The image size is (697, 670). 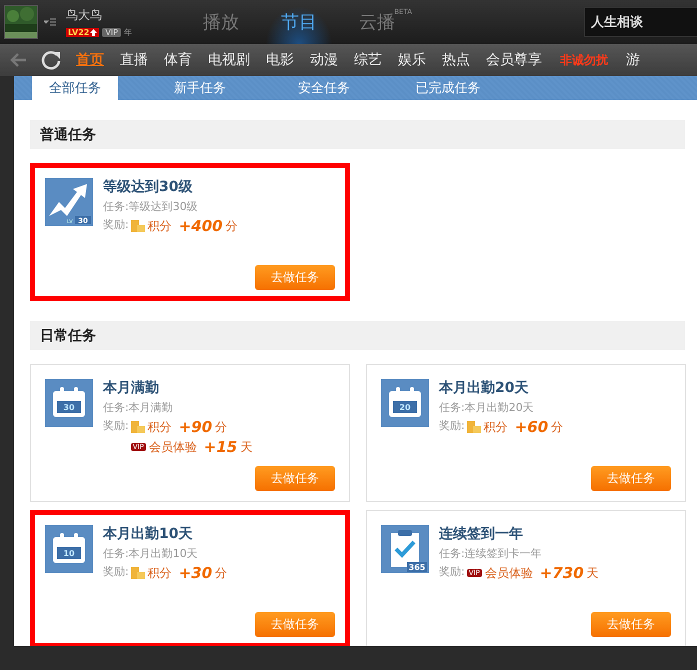 What do you see at coordinates (487, 407) in the screenshot?
I see `task-description: 任务:本月出勤20天` at bounding box center [487, 407].